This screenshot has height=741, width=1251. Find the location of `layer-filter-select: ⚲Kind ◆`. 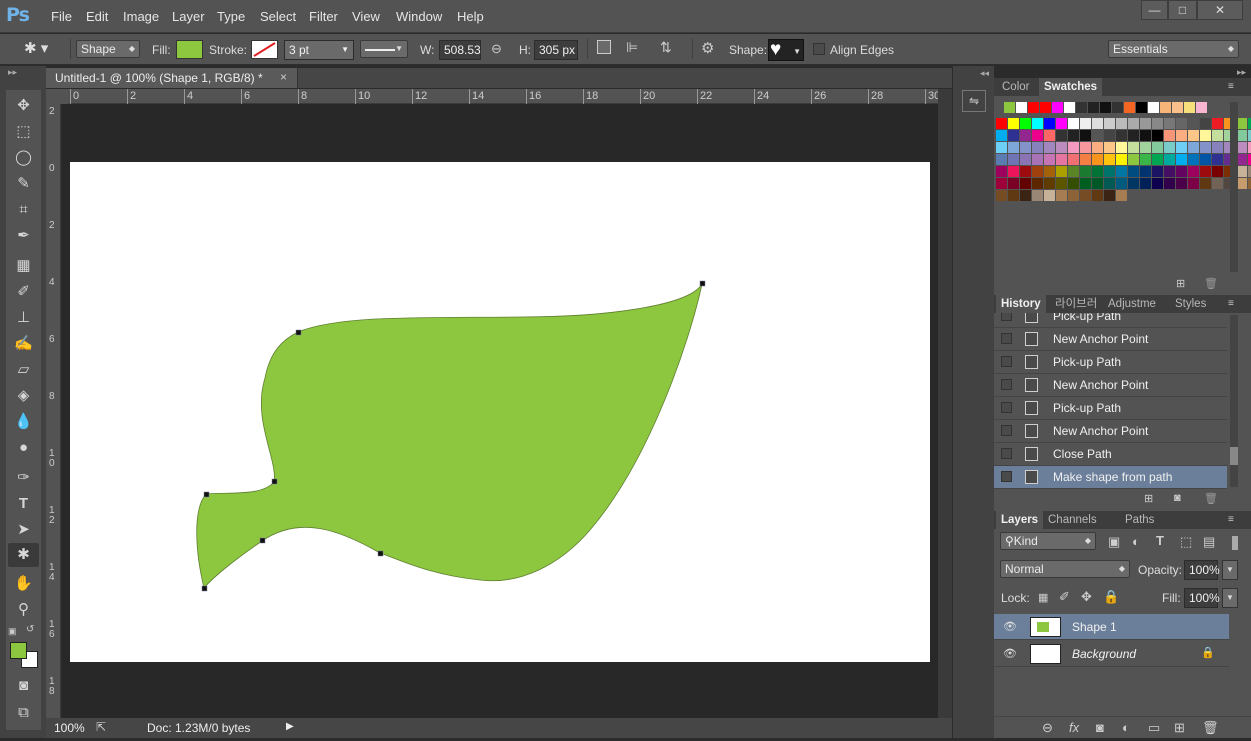

layer-filter-select: ⚲Kind ◆ is located at coordinates (1048, 541).